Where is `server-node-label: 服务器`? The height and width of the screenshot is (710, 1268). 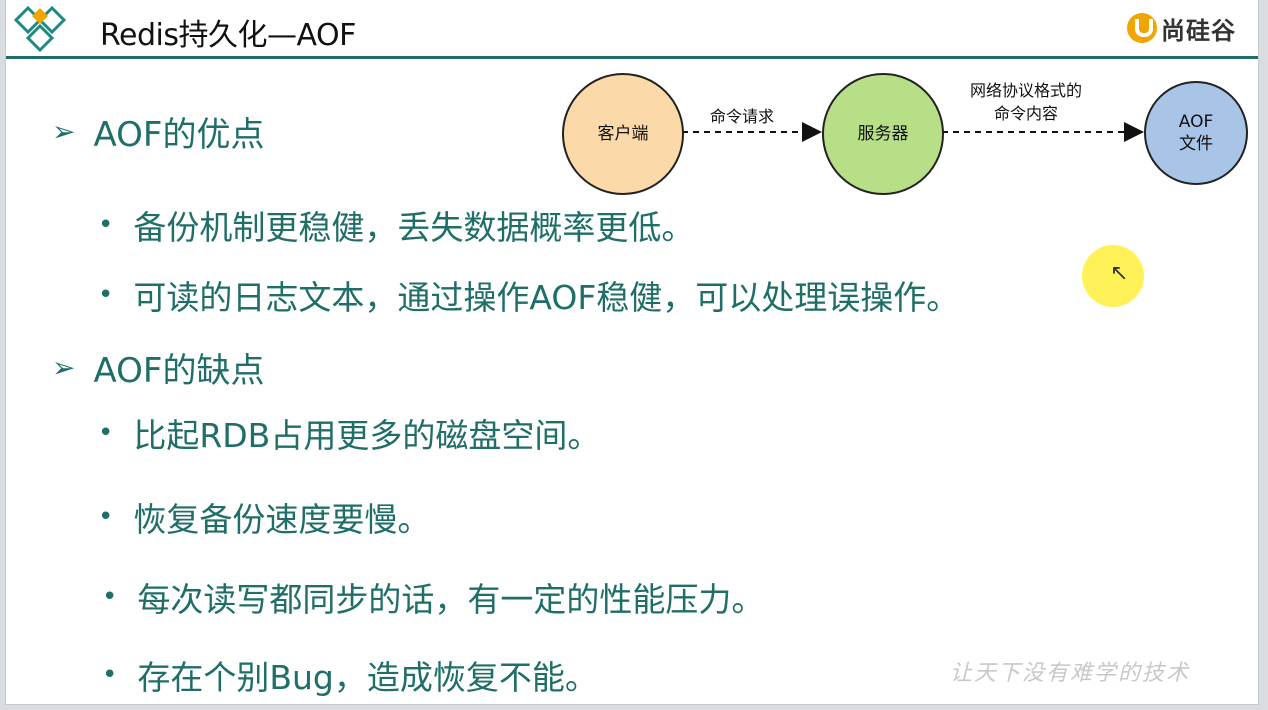
server-node-label: 服务器 is located at coordinates (883, 133).